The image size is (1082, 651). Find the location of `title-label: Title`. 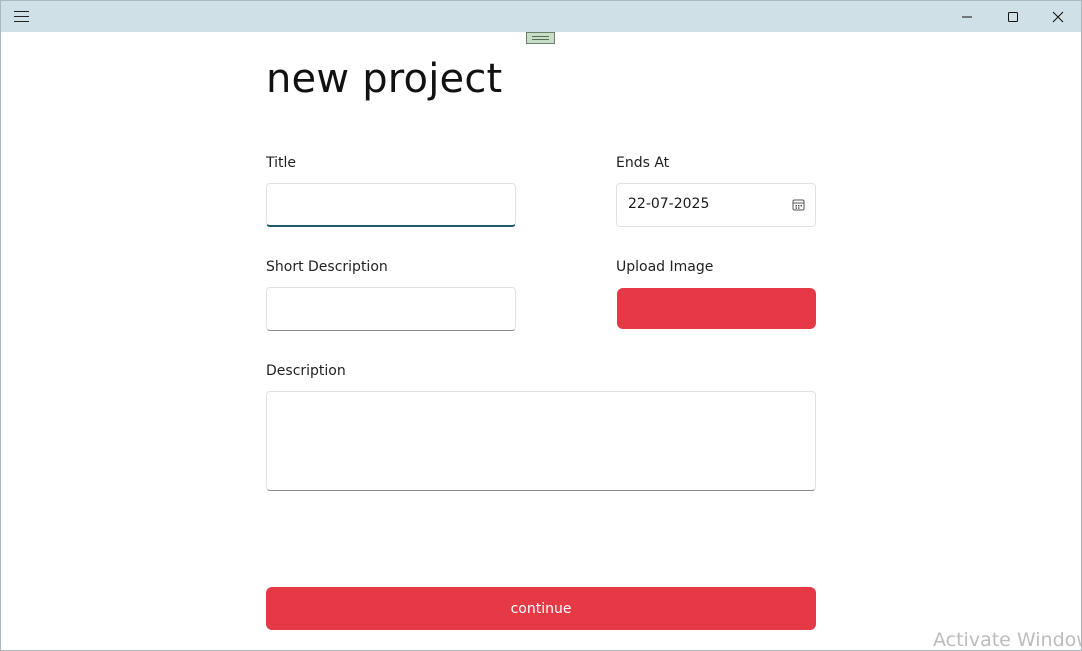

title-label: Title is located at coordinates (281, 163).